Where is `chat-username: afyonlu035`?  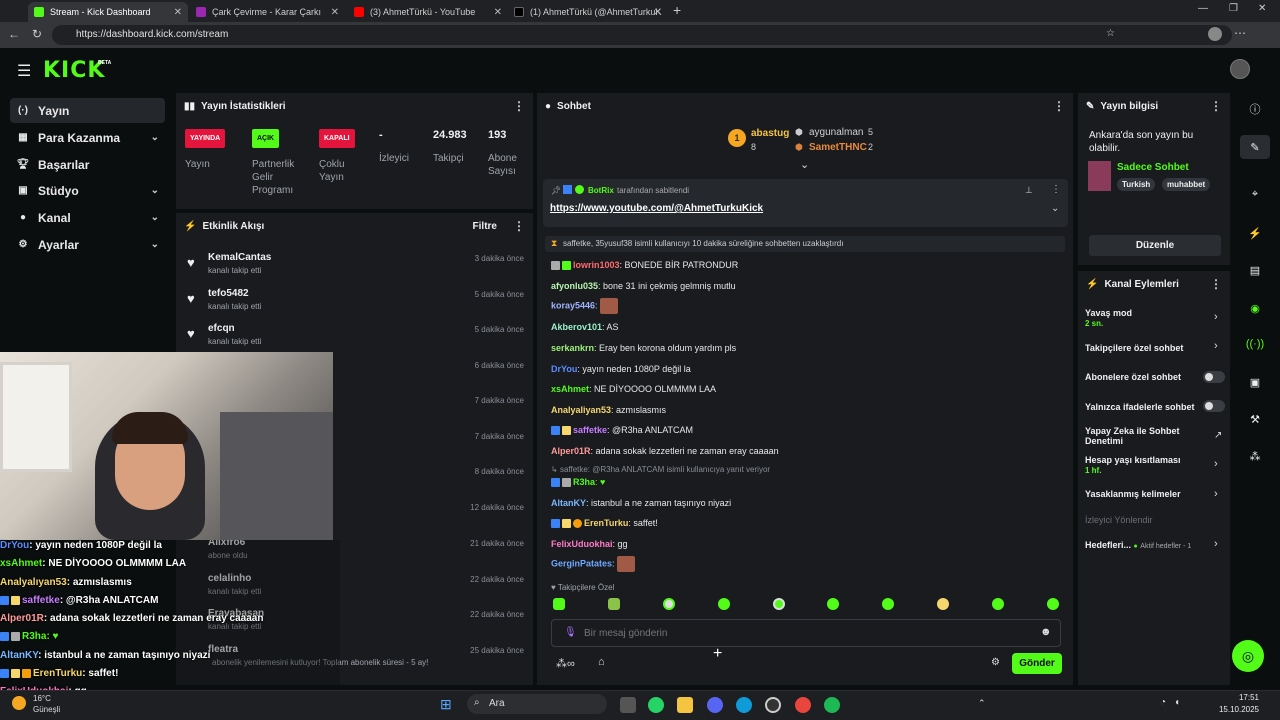 chat-username: afyonlu035 is located at coordinates (574, 286).